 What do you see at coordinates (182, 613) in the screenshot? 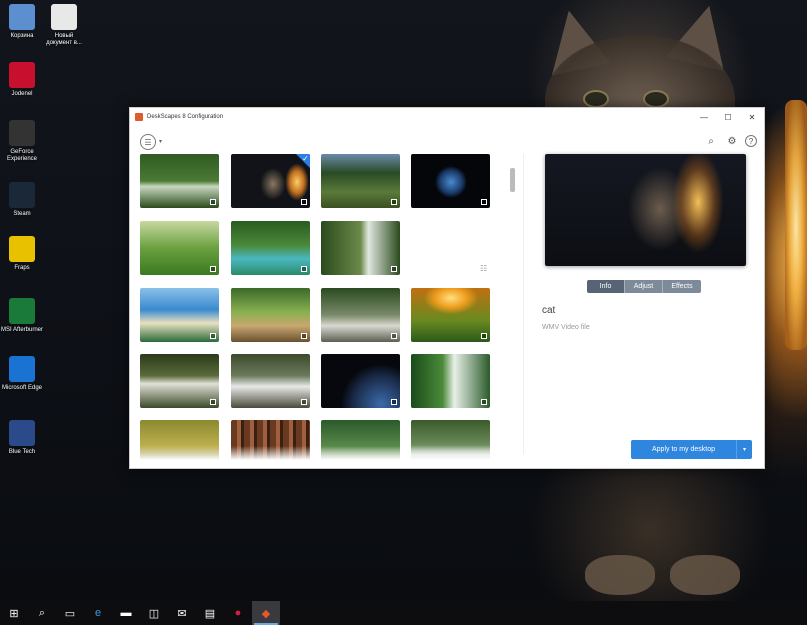
I see `mail-icon: ✉` at bounding box center [182, 613].